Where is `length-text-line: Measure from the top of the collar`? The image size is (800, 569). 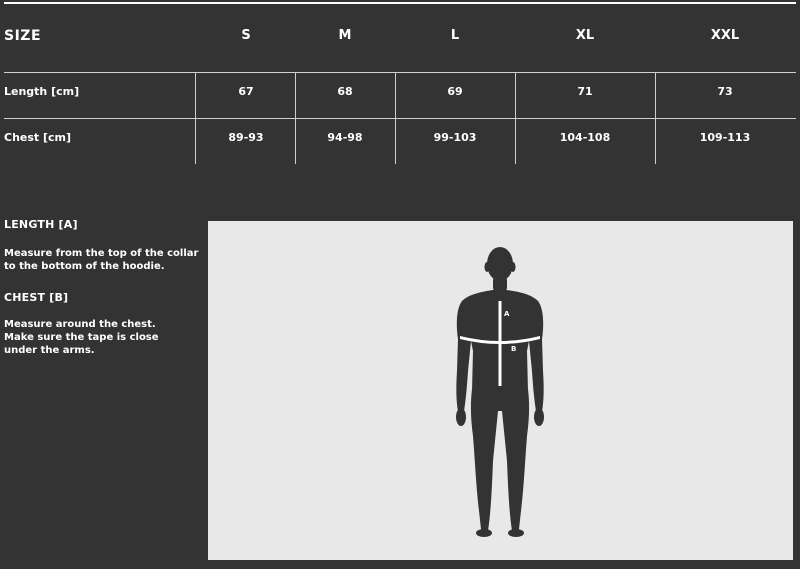 length-text-line: Measure from the top of the collar is located at coordinates (101, 253).